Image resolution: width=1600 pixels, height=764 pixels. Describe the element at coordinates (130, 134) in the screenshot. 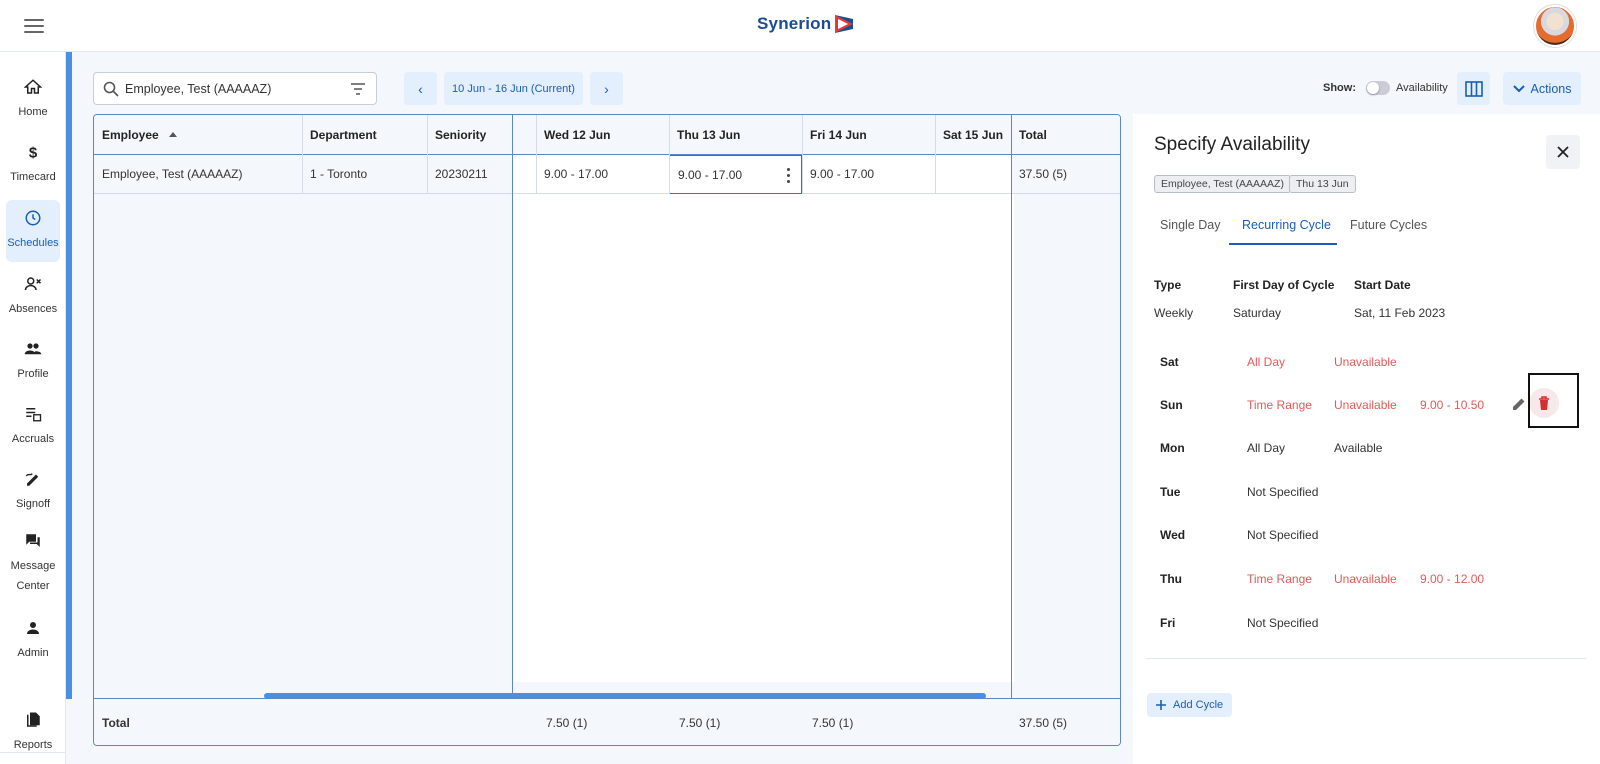

I see `header-employee-label: Employee` at that location.